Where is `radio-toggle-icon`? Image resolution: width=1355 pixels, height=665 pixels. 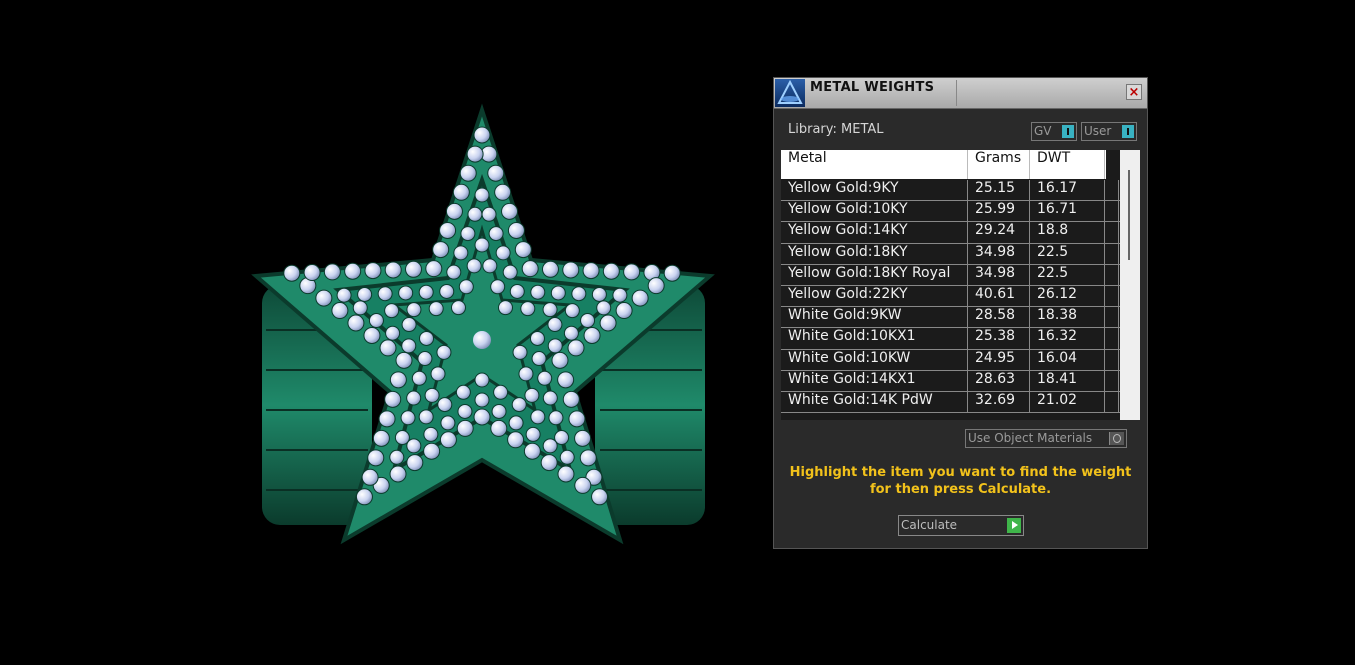 radio-toggle-icon is located at coordinates (1116, 438).